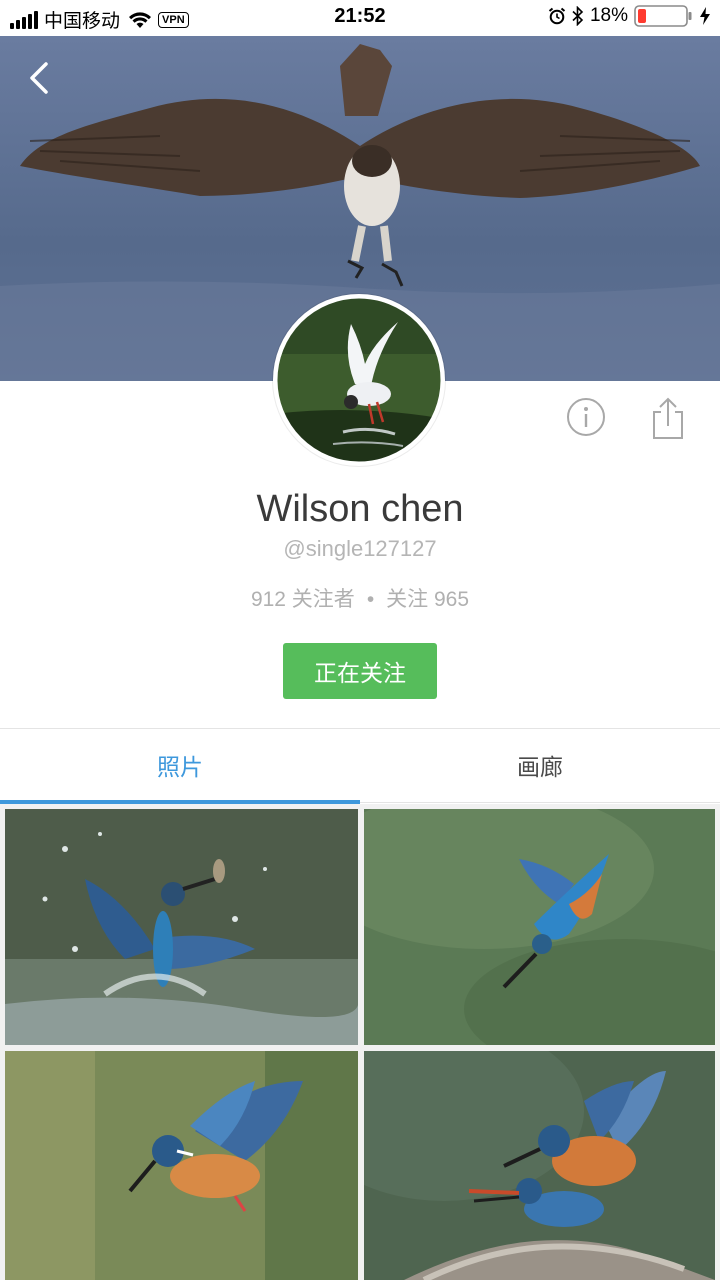  What do you see at coordinates (303, 599) in the screenshot?
I see `followers-count: 912 关注者` at bounding box center [303, 599].